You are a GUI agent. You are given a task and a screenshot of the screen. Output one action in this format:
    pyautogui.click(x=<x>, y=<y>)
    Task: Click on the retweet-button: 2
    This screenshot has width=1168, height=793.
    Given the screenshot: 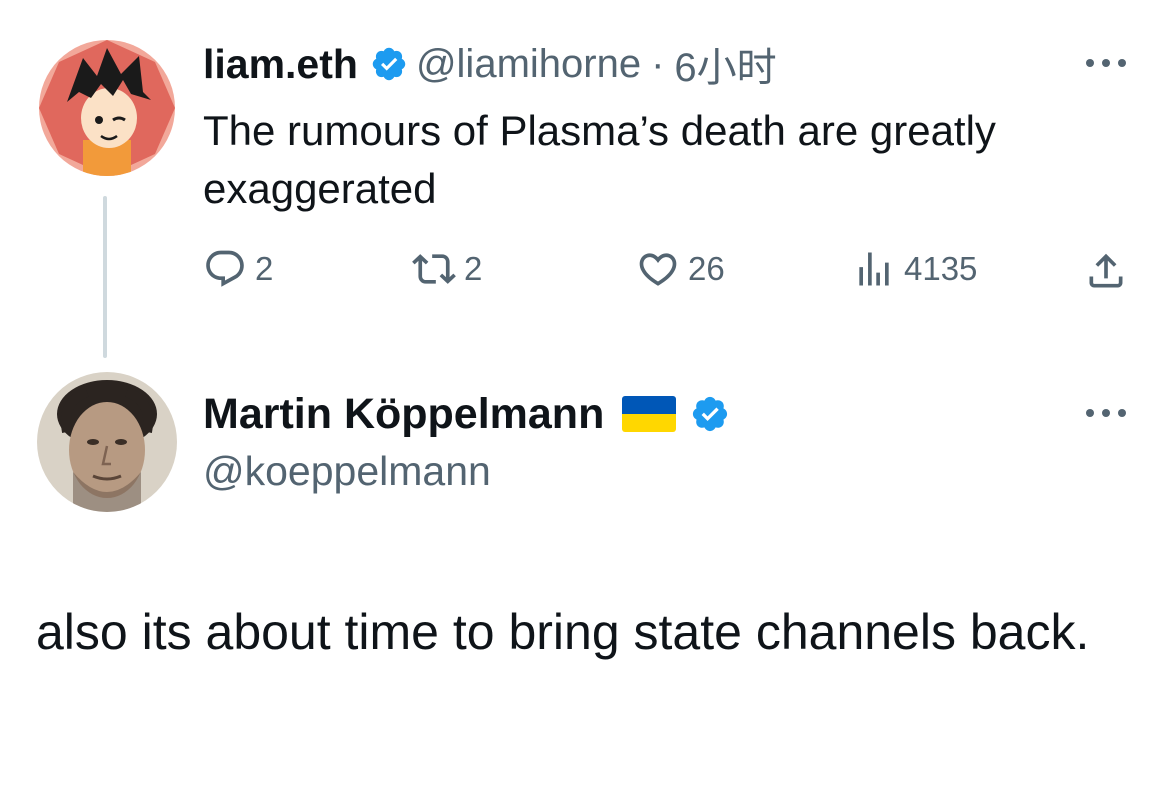 What is the action you would take?
    pyautogui.click(x=447, y=269)
    